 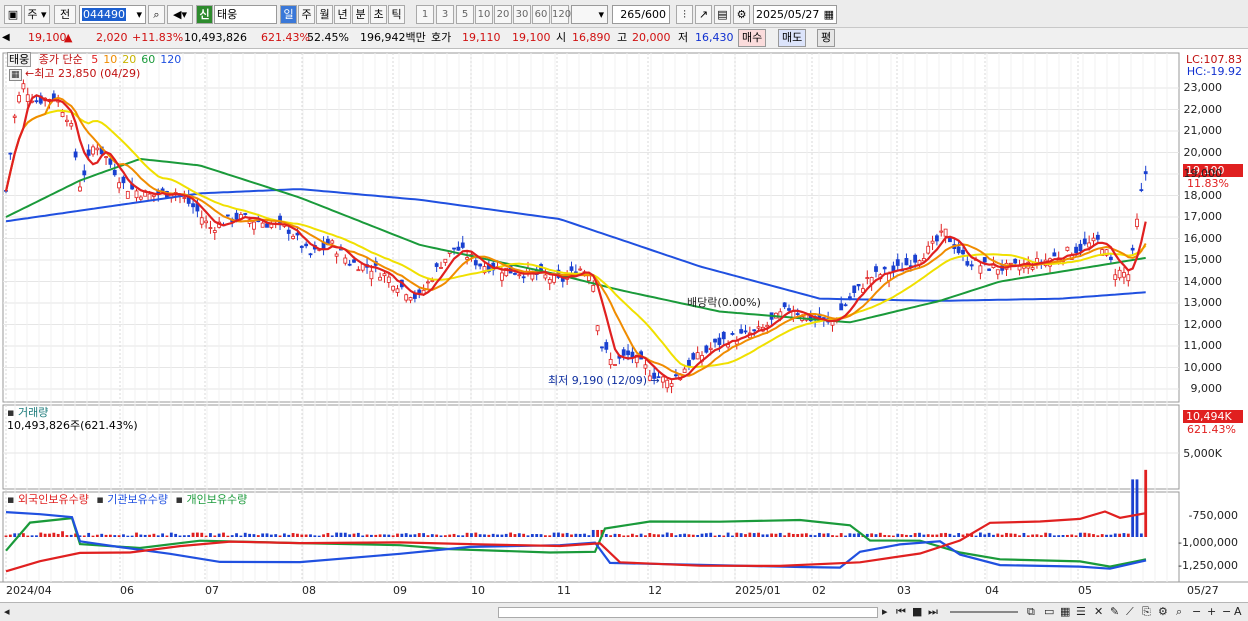 What do you see at coordinates (342, 14) in the screenshot?
I see `period-button-3: 년` at bounding box center [342, 14].